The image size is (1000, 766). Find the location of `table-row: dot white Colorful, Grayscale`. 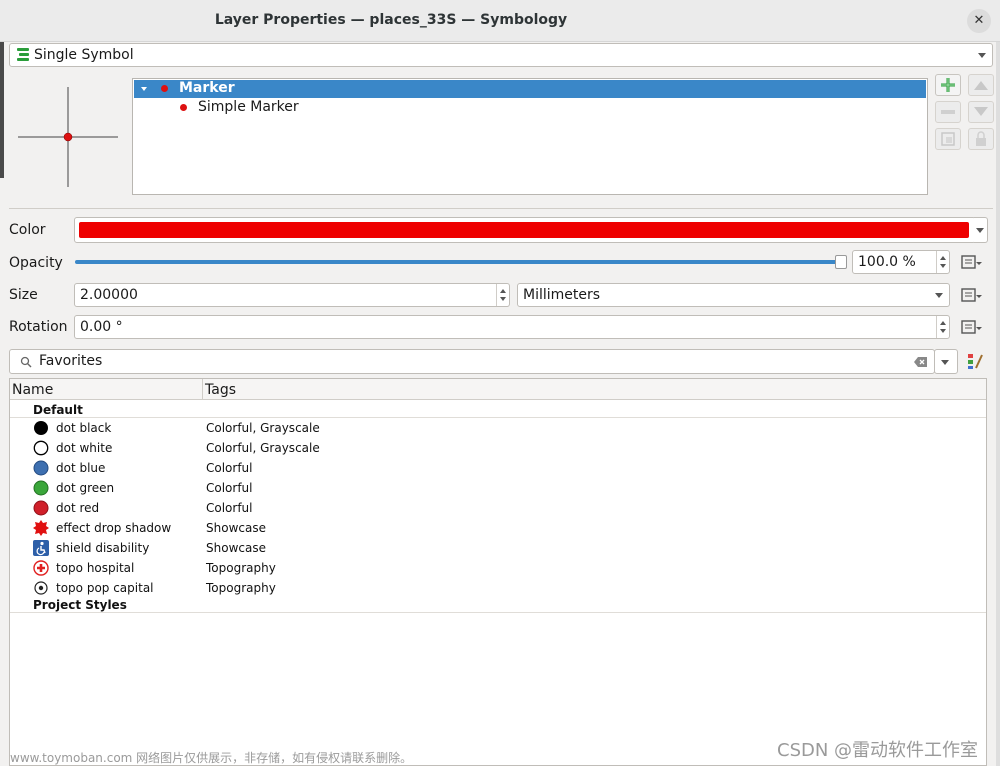

table-row: dot white Colorful, Grayscale is located at coordinates (498, 448).